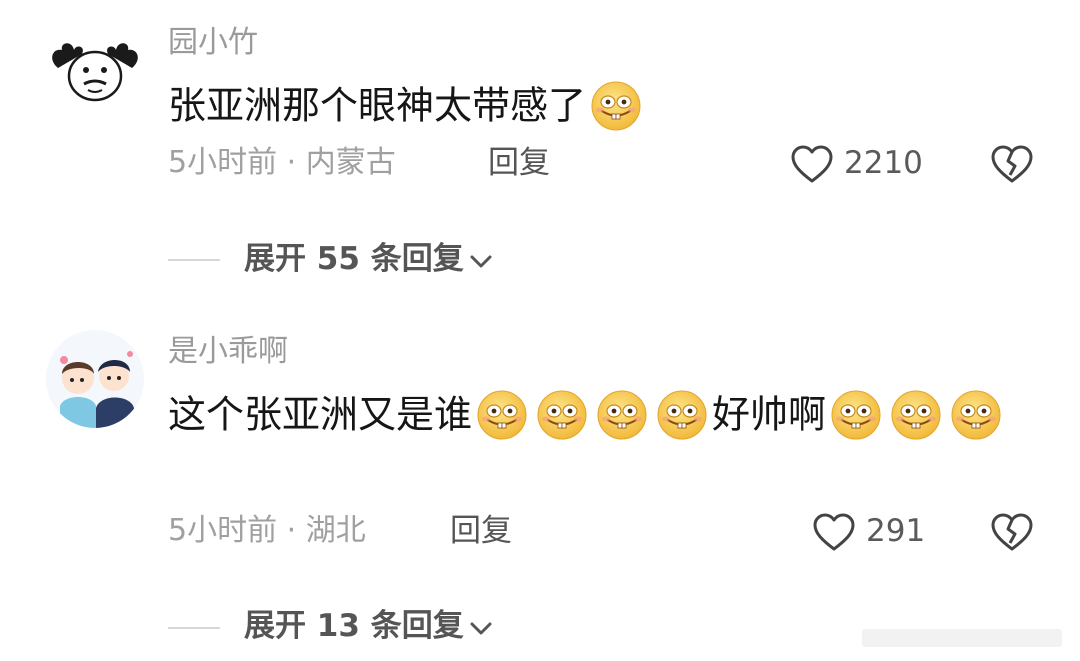  What do you see at coordinates (896, 531) in the screenshot?
I see `like-count: 291` at bounding box center [896, 531].